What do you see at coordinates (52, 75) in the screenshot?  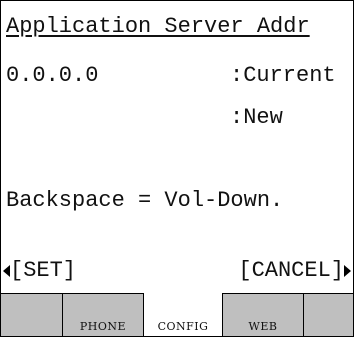 I see `current-address-value: 0.0.0.0` at bounding box center [52, 75].